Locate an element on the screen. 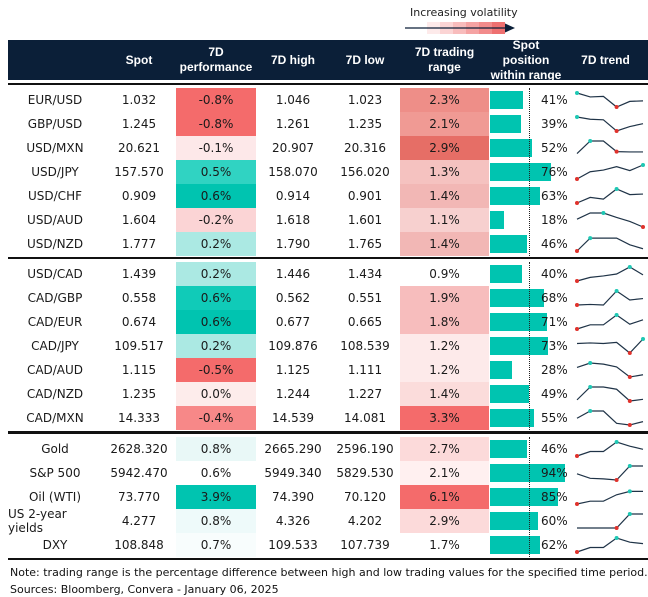  volatility-legend-arrow-icon is located at coordinates (460, 28).